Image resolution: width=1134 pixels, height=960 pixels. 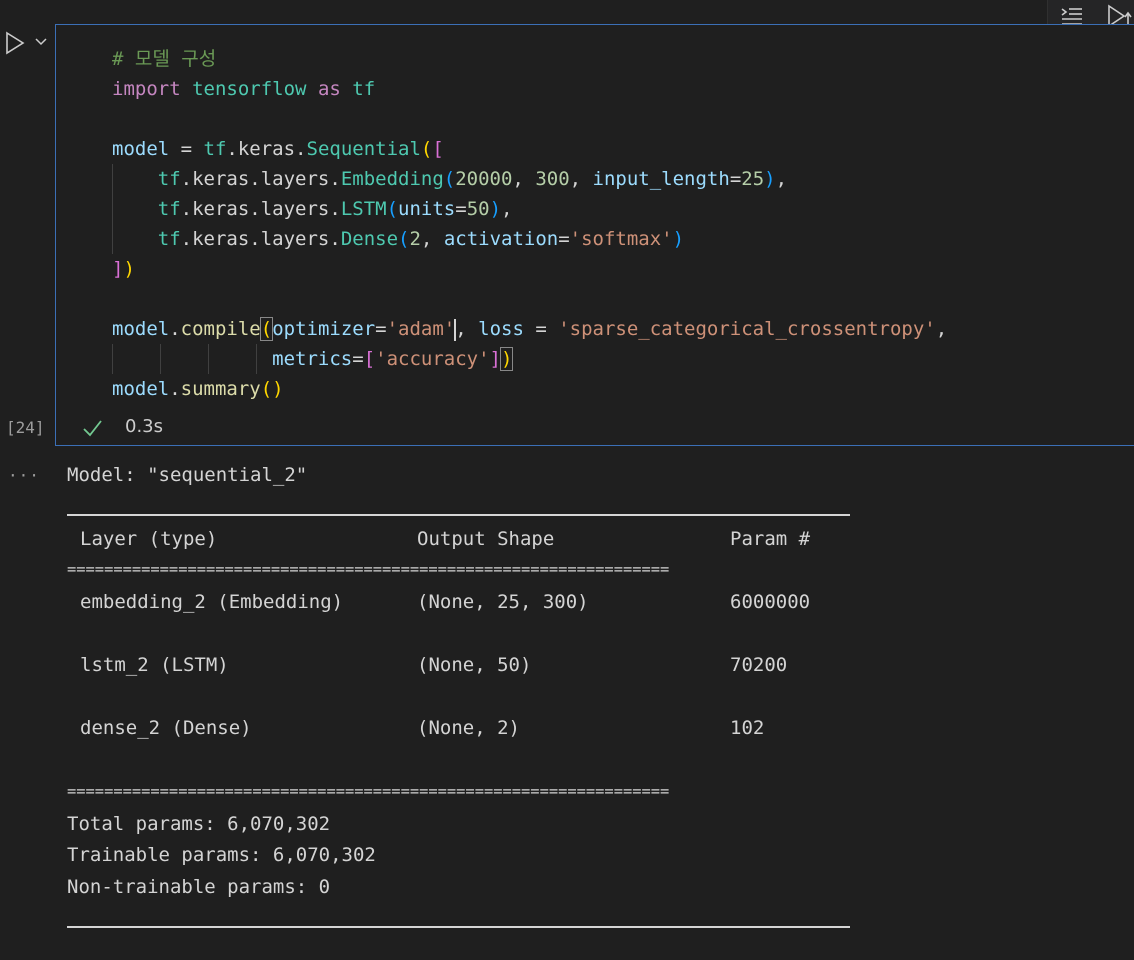 I want to click on code-token: 'sparse_categorical_crossentropy', so click(x=747, y=329).